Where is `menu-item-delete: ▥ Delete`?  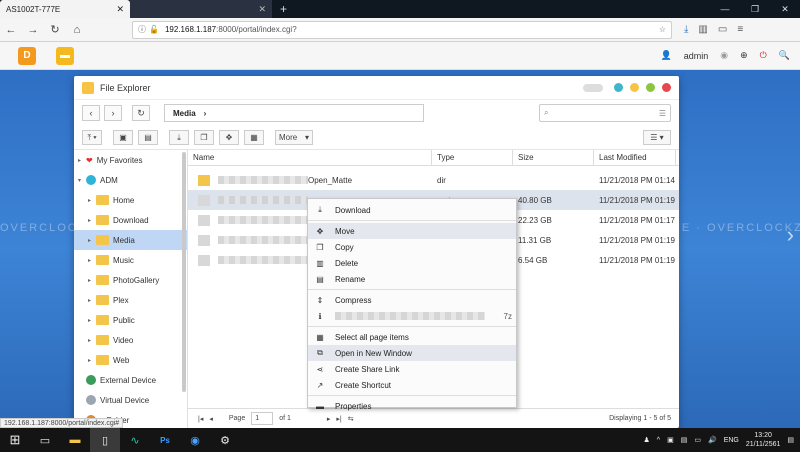 menu-item-delete: ▥ Delete is located at coordinates (412, 263).